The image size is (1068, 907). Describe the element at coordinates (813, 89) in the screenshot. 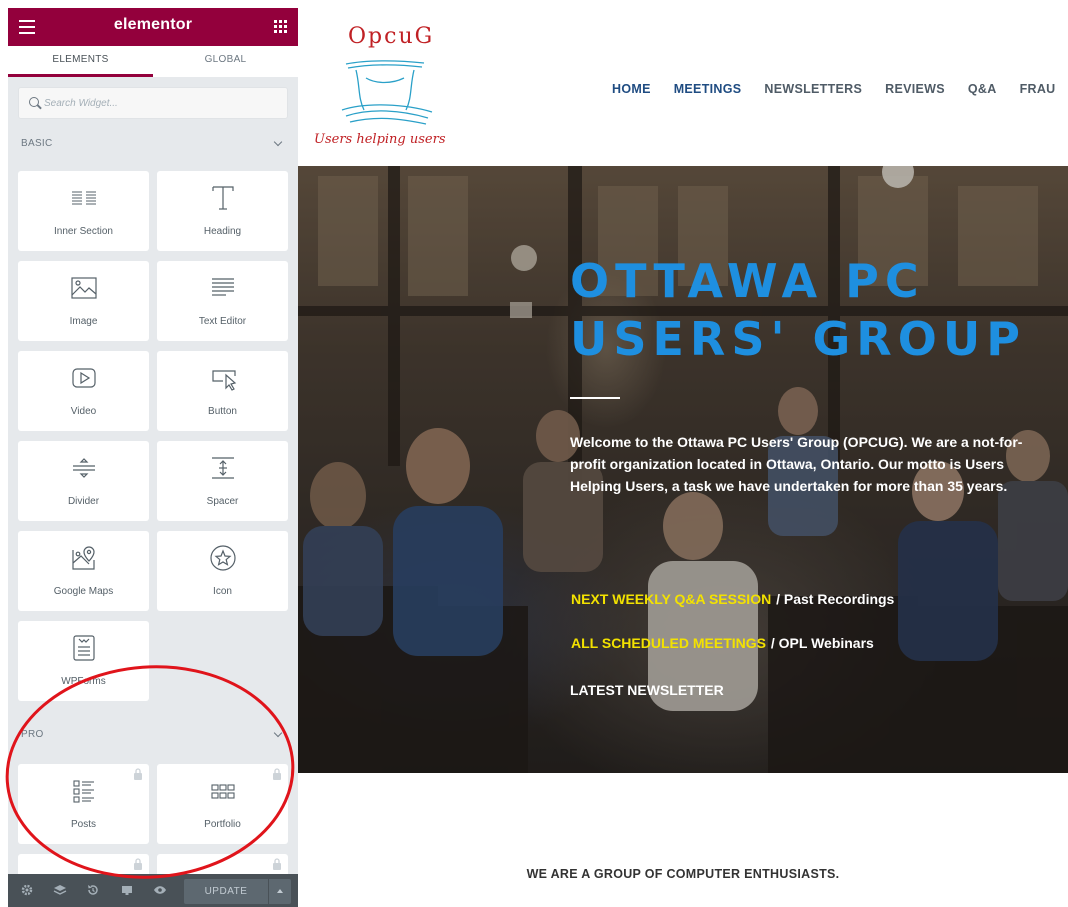

I see `nav-newsletters: NEWSLETTERS` at that location.